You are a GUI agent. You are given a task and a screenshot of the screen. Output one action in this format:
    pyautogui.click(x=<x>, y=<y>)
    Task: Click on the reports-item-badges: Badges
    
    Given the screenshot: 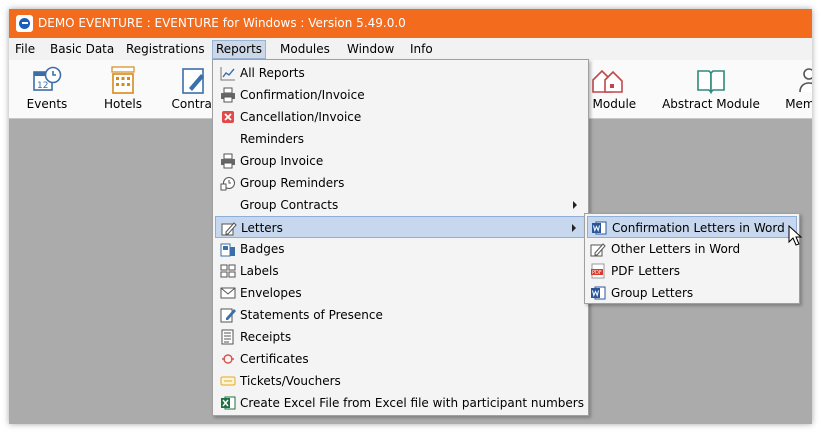 What is the action you would take?
    pyautogui.click(x=400, y=249)
    